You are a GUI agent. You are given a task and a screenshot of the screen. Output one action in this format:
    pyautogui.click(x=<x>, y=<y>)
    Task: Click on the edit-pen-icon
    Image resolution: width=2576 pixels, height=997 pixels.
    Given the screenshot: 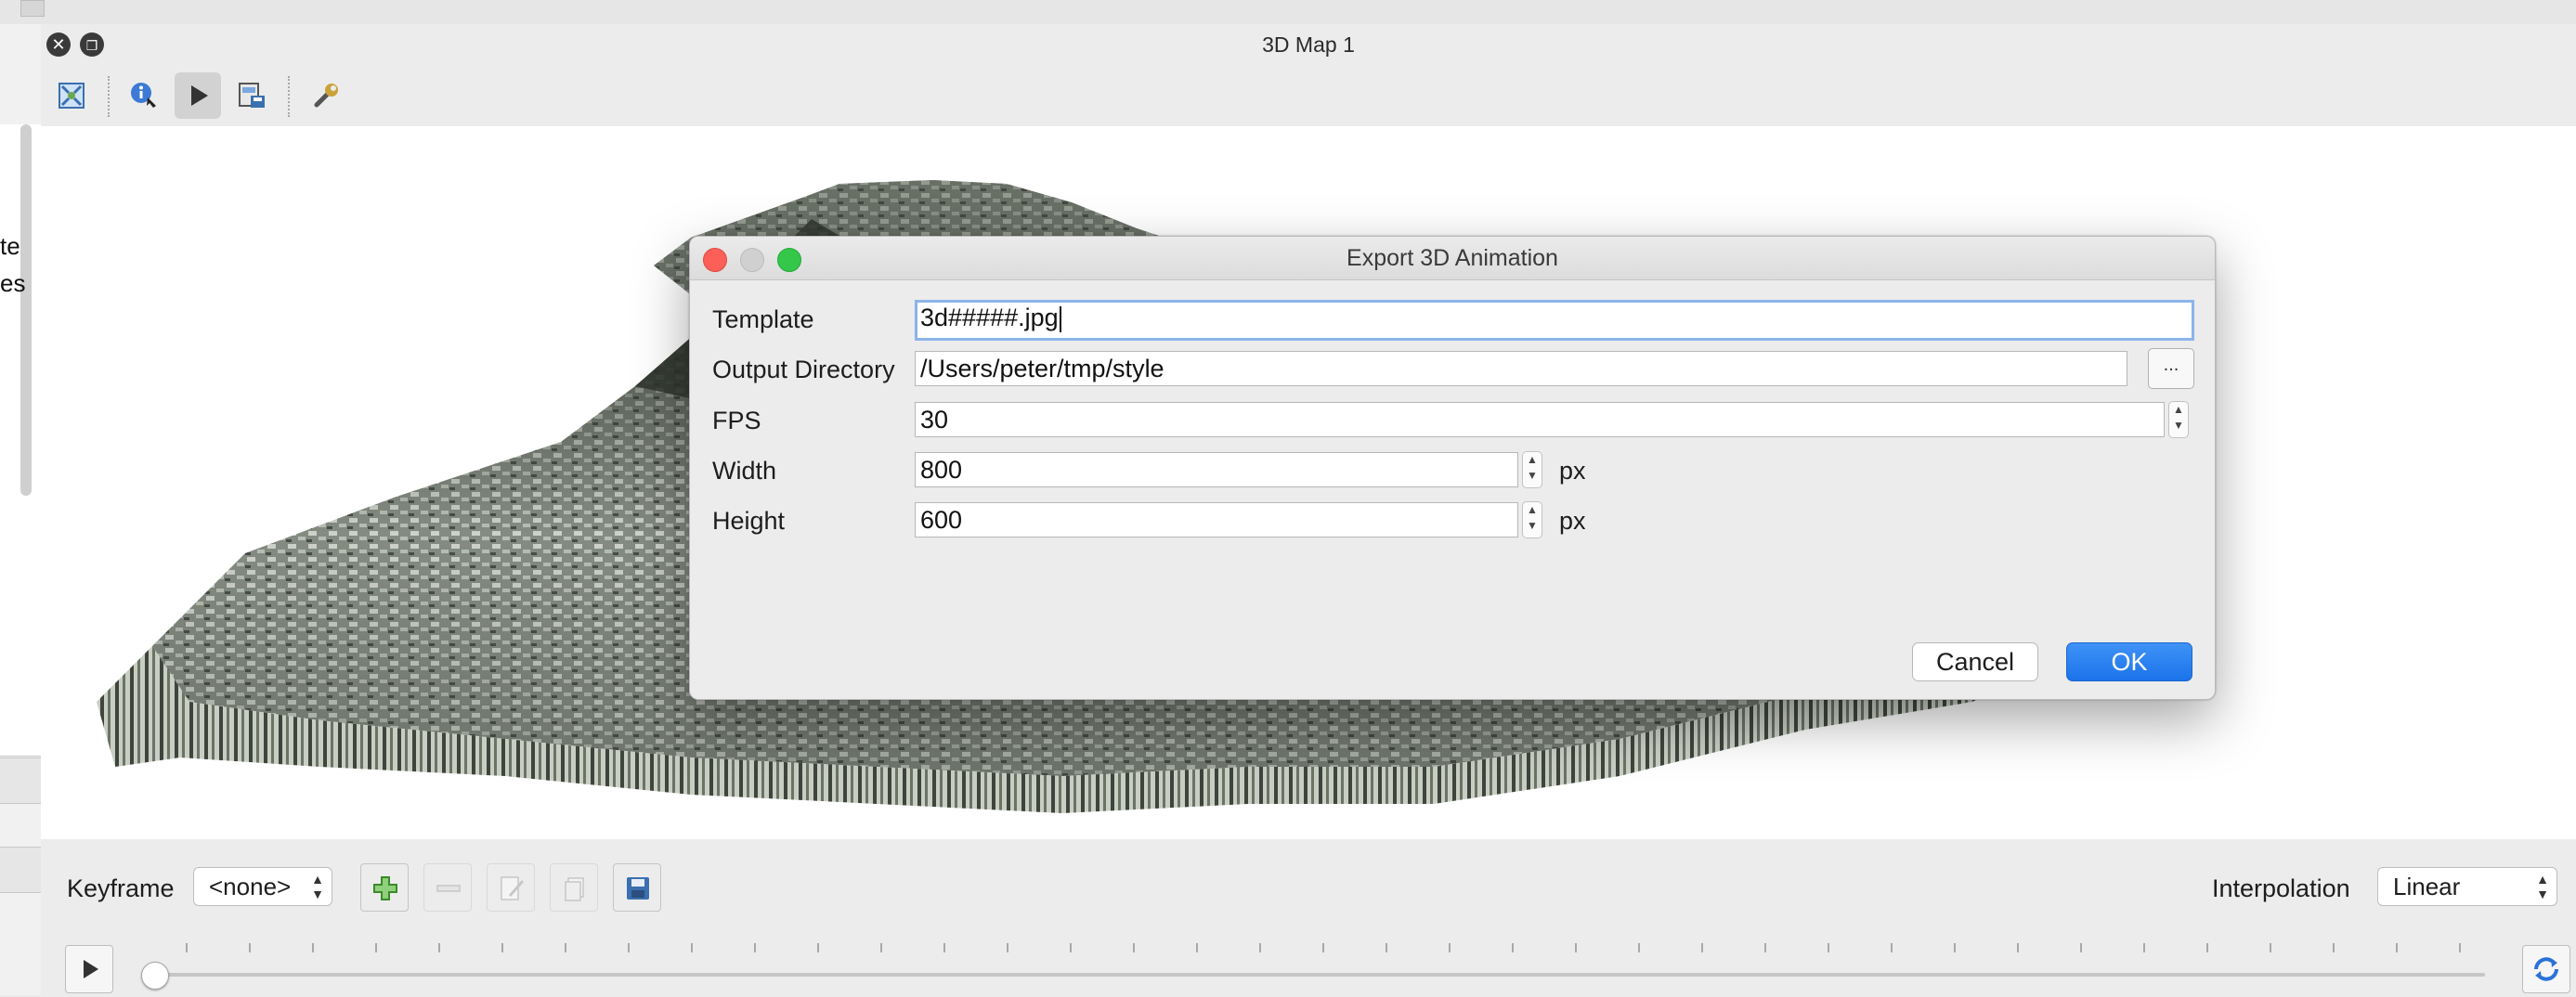 What is the action you would take?
    pyautogui.click(x=32, y=8)
    